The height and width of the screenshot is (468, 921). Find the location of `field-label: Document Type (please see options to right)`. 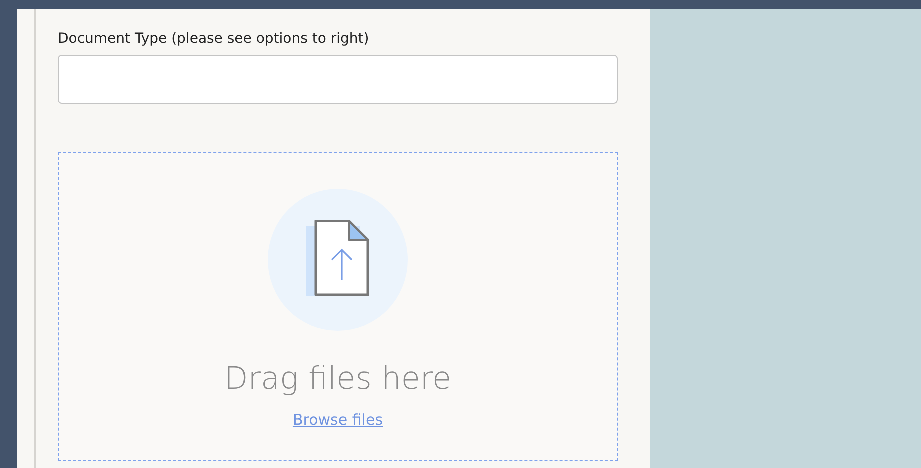

field-label: Document Type (please see options to right) is located at coordinates (214, 40).